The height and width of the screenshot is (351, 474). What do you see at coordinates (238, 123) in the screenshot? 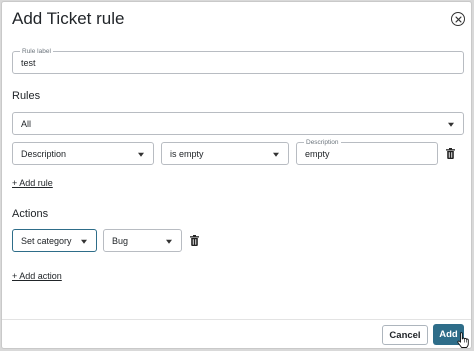
I see `rules-match-select: All` at bounding box center [238, 123].